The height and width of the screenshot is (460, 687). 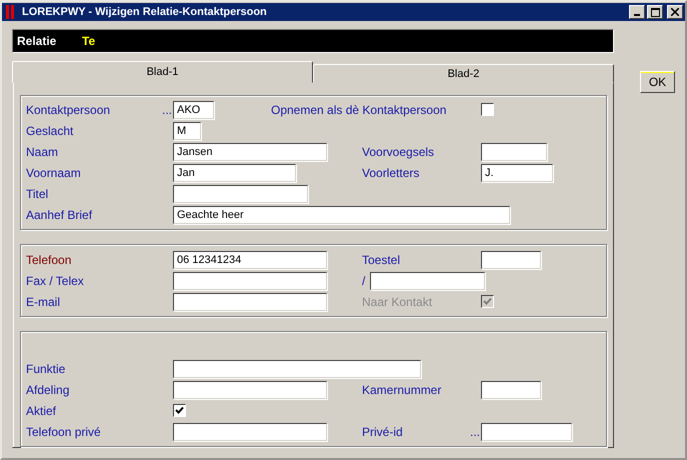 What do you see at coordinates (517, 173) in the screenshot?
I see `input-field: J.` at bounding box center [517, 173].